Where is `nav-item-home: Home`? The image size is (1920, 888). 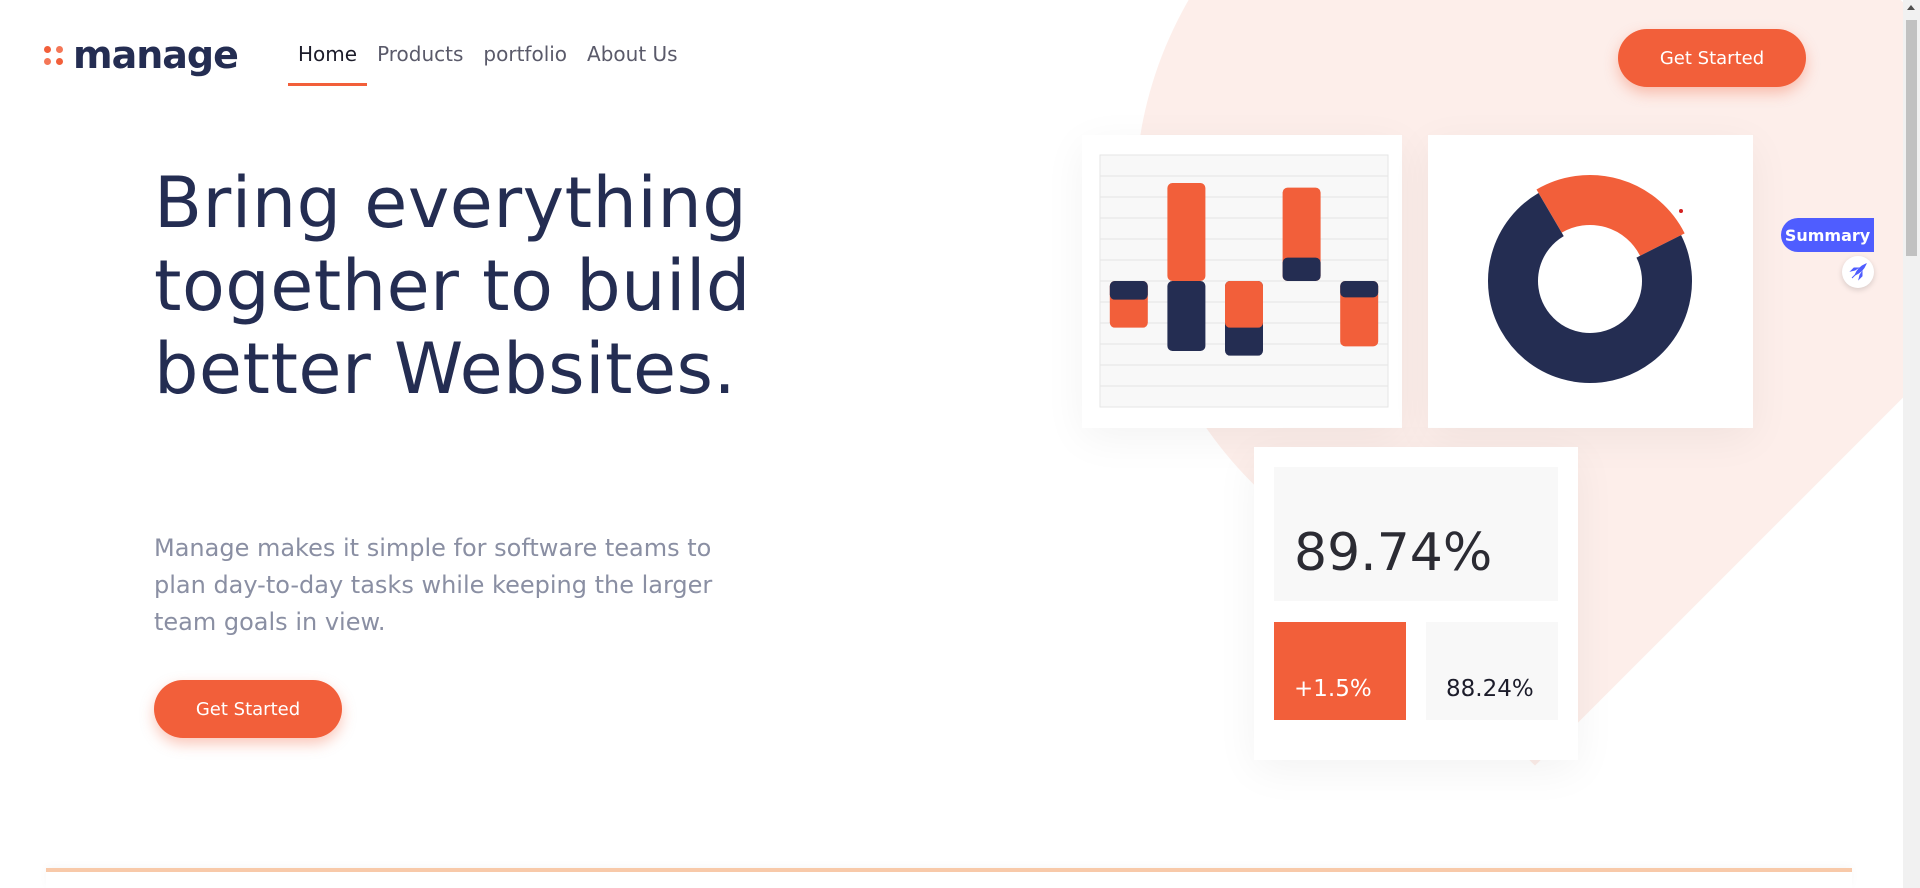
nav-item-home: Home is located at coordinates (328, 64).